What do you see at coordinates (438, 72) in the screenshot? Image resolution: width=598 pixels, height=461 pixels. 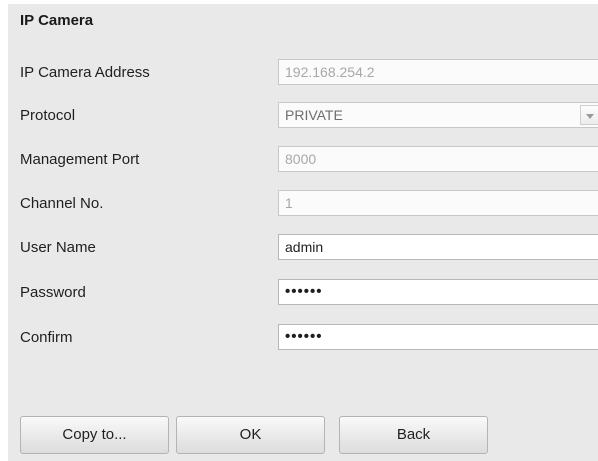 I see `ip-camera-address-field: 192.168.254.2` at bounding box center [438, 72].